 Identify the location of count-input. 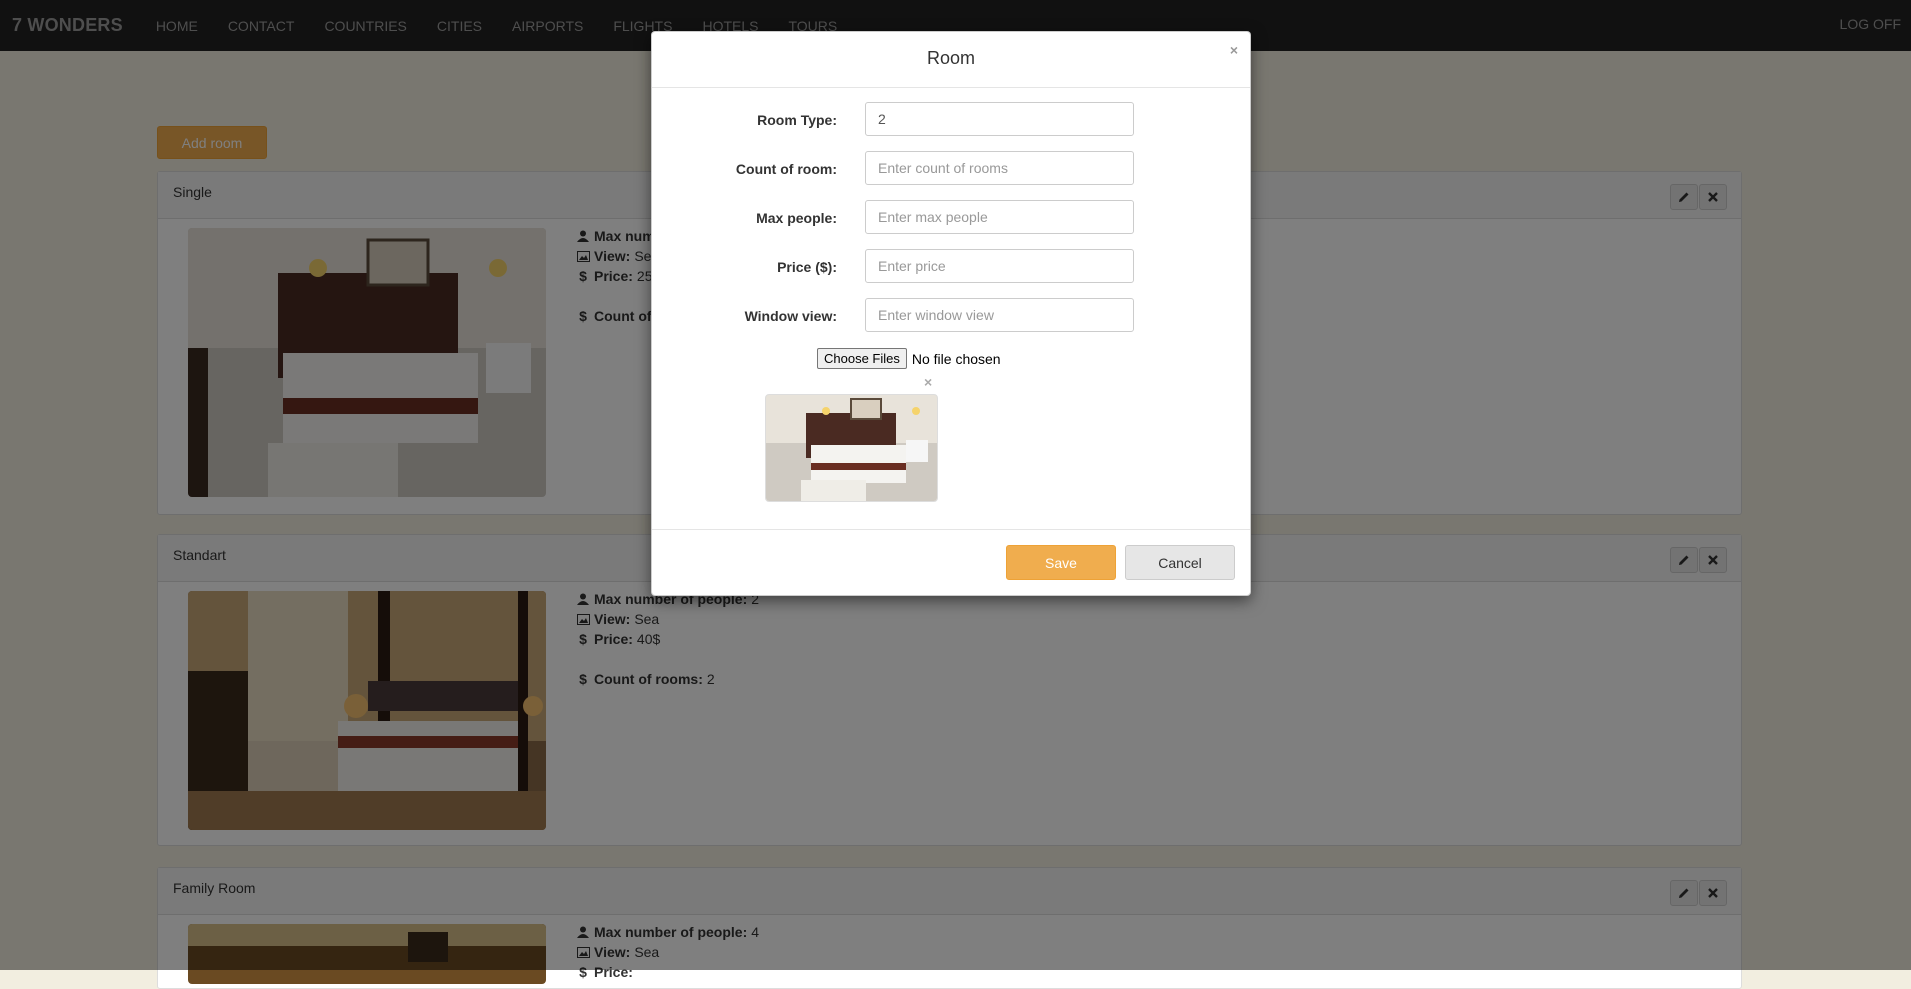
(999, 168).